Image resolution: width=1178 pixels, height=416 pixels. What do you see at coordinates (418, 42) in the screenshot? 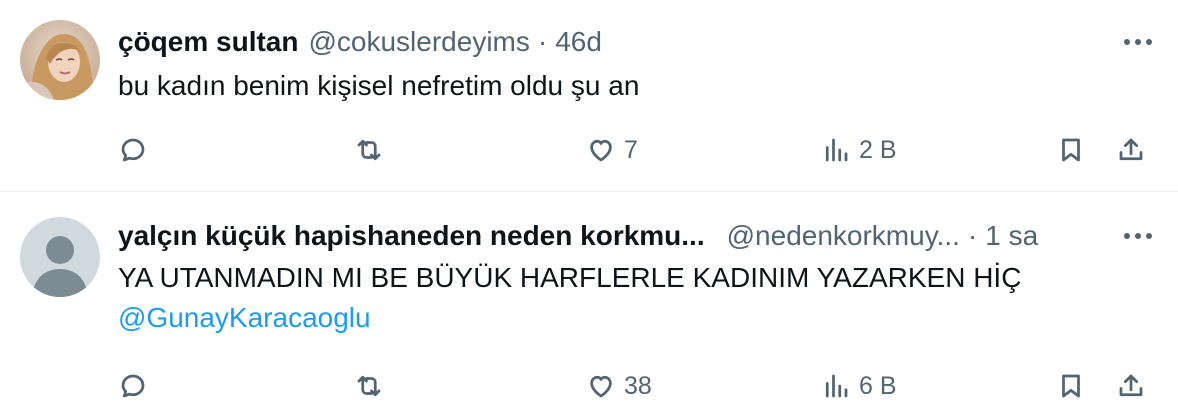
I see `user-handle: @cokuslerdeyims` at bounding box center [418, 42].